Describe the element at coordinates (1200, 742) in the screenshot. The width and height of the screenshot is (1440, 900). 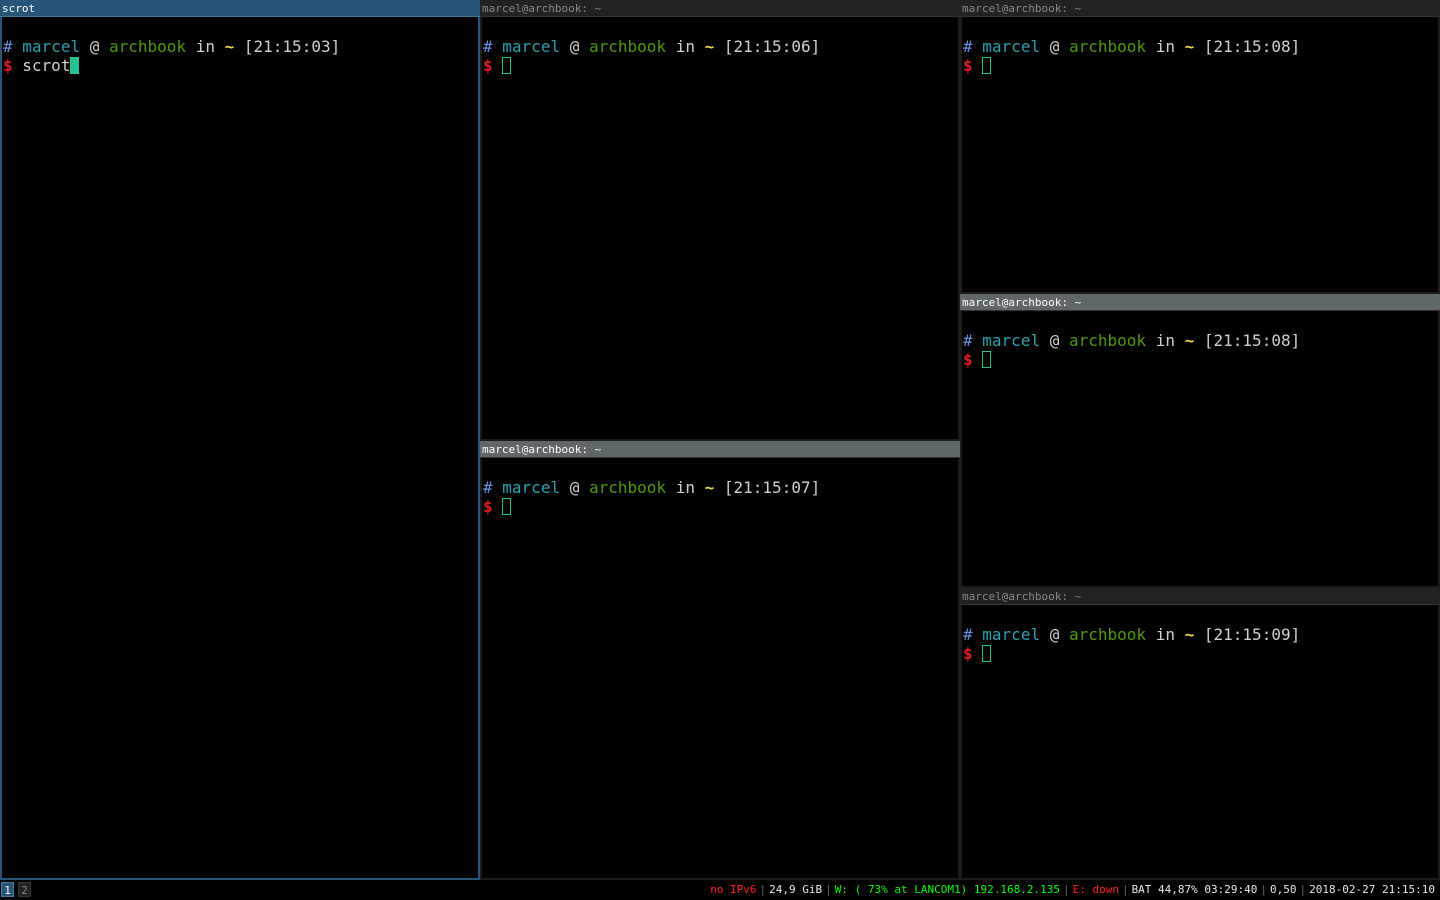
I see `terminal-content: # marcel @ archbook in ~ [21:15:09] $` at that location.